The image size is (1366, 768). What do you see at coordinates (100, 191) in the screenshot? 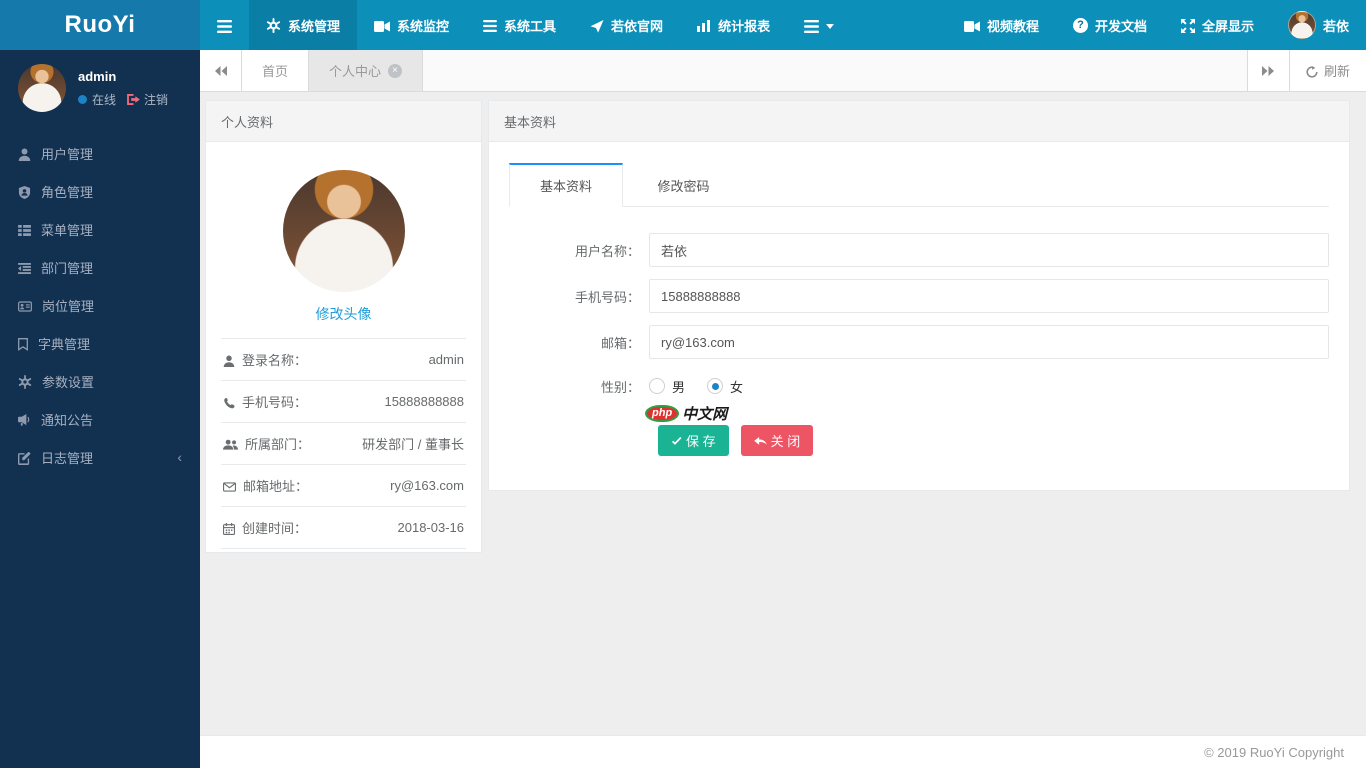
I see `sidebar-item-role-manage: 角色管理` at bounding box center [100, 191].